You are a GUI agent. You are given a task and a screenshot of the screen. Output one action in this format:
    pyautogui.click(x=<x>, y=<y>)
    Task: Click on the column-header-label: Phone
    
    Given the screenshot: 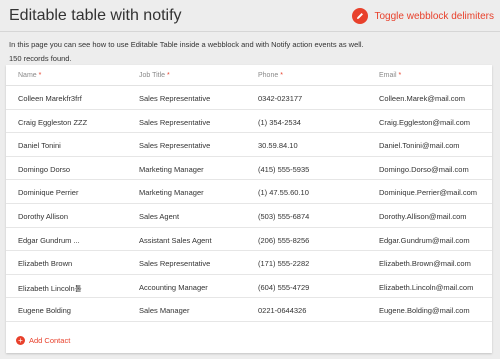 What is the action you would take?
    pyautogui.click(x=268, y=75)
    